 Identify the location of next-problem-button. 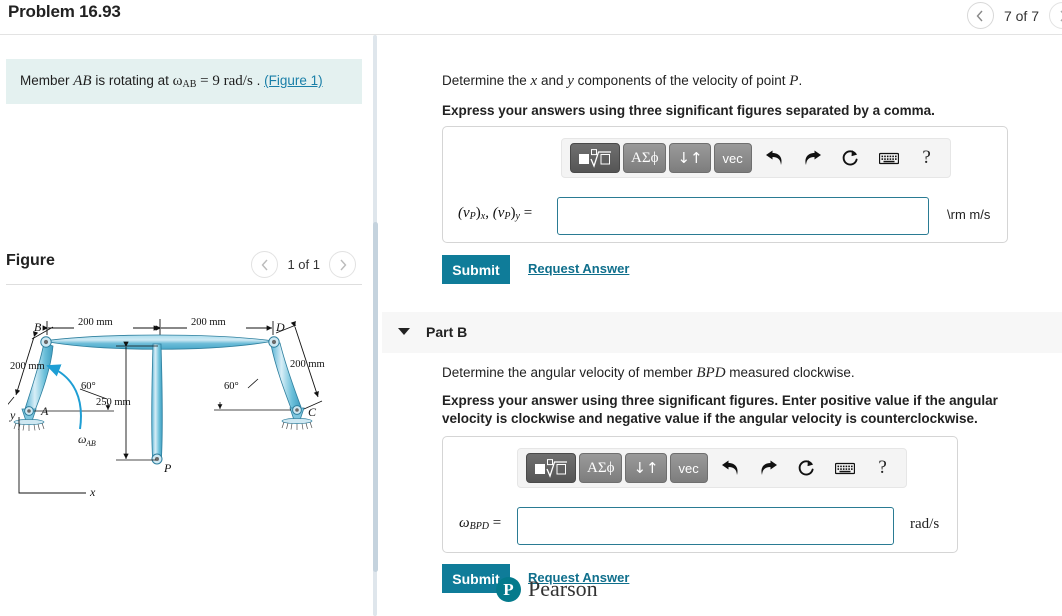
(1055, 15).